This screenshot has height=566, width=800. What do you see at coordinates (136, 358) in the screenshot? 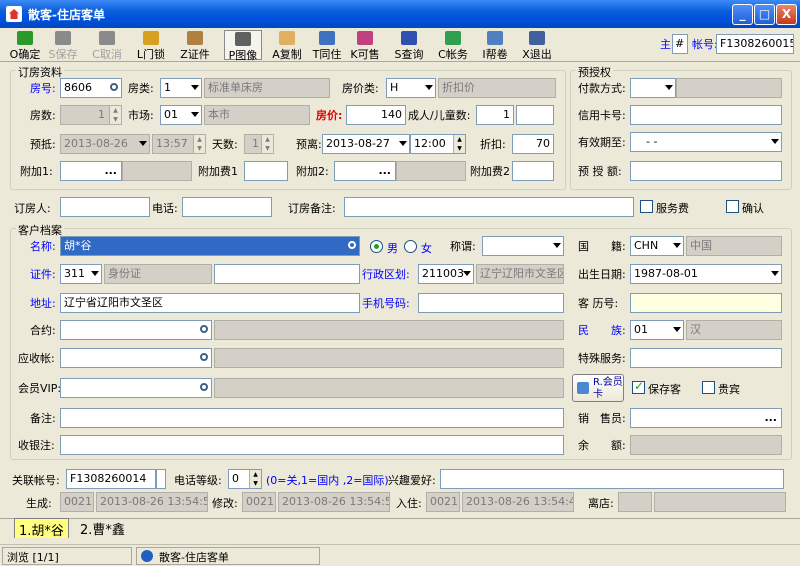
I see `receivable-field` at bounding box center [136, 358].